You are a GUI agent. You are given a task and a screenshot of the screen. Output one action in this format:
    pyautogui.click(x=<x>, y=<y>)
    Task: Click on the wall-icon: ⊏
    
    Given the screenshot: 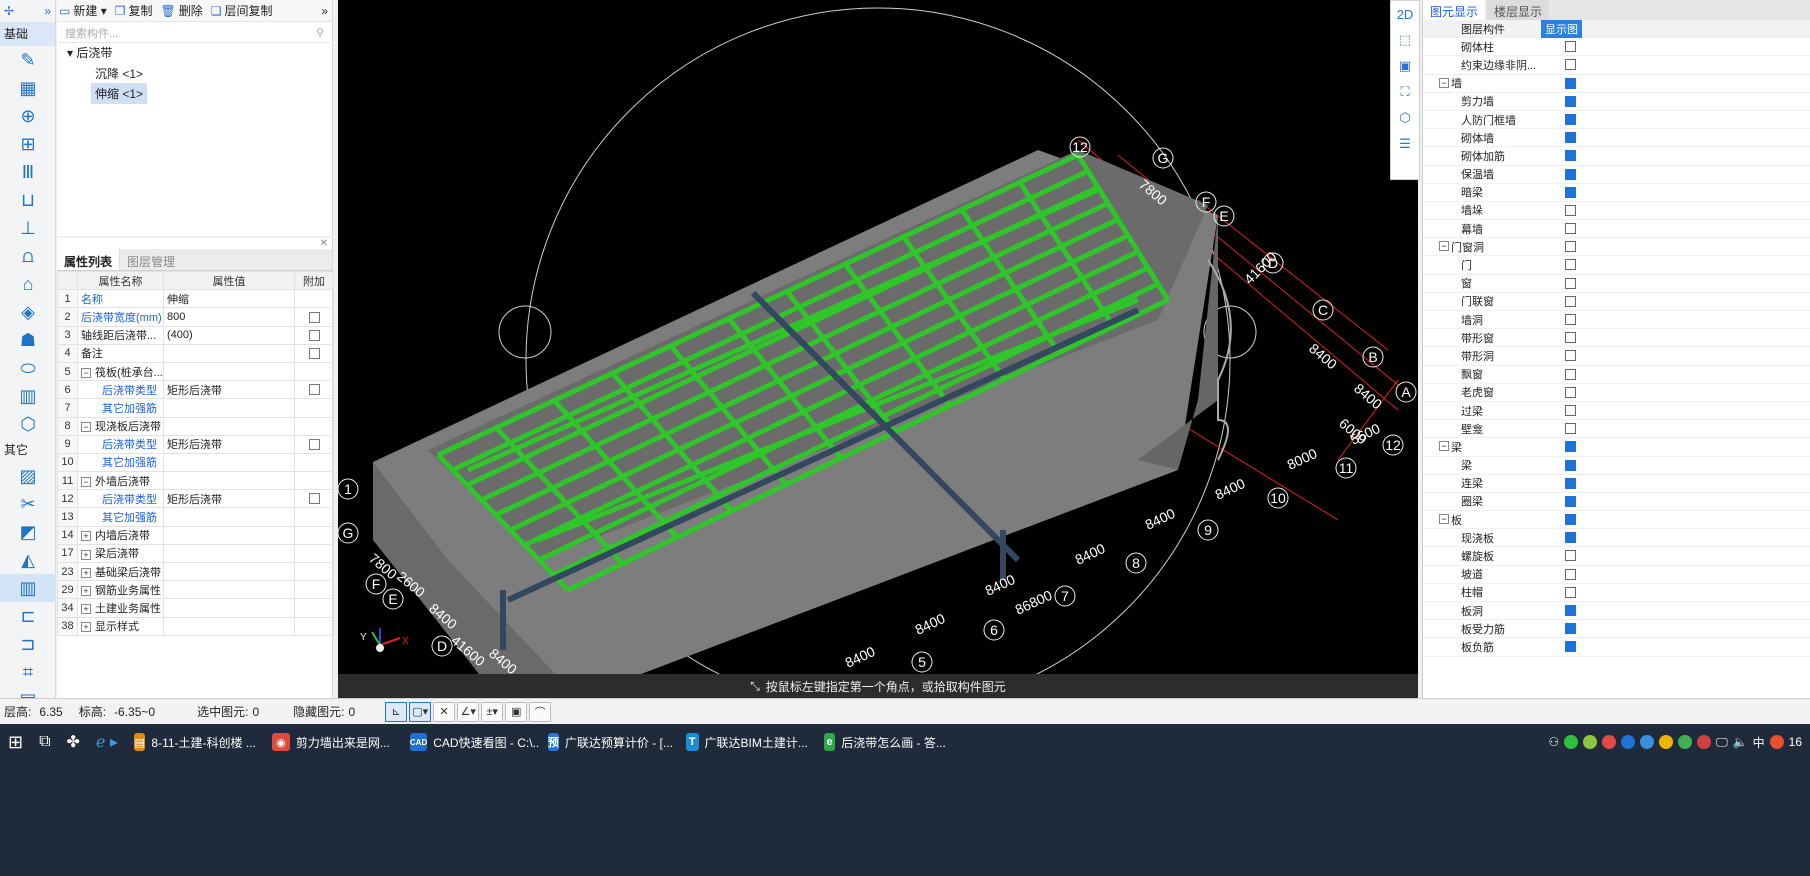 What is the action you would take?
    pyautogui.click(x=28, y=616)
    